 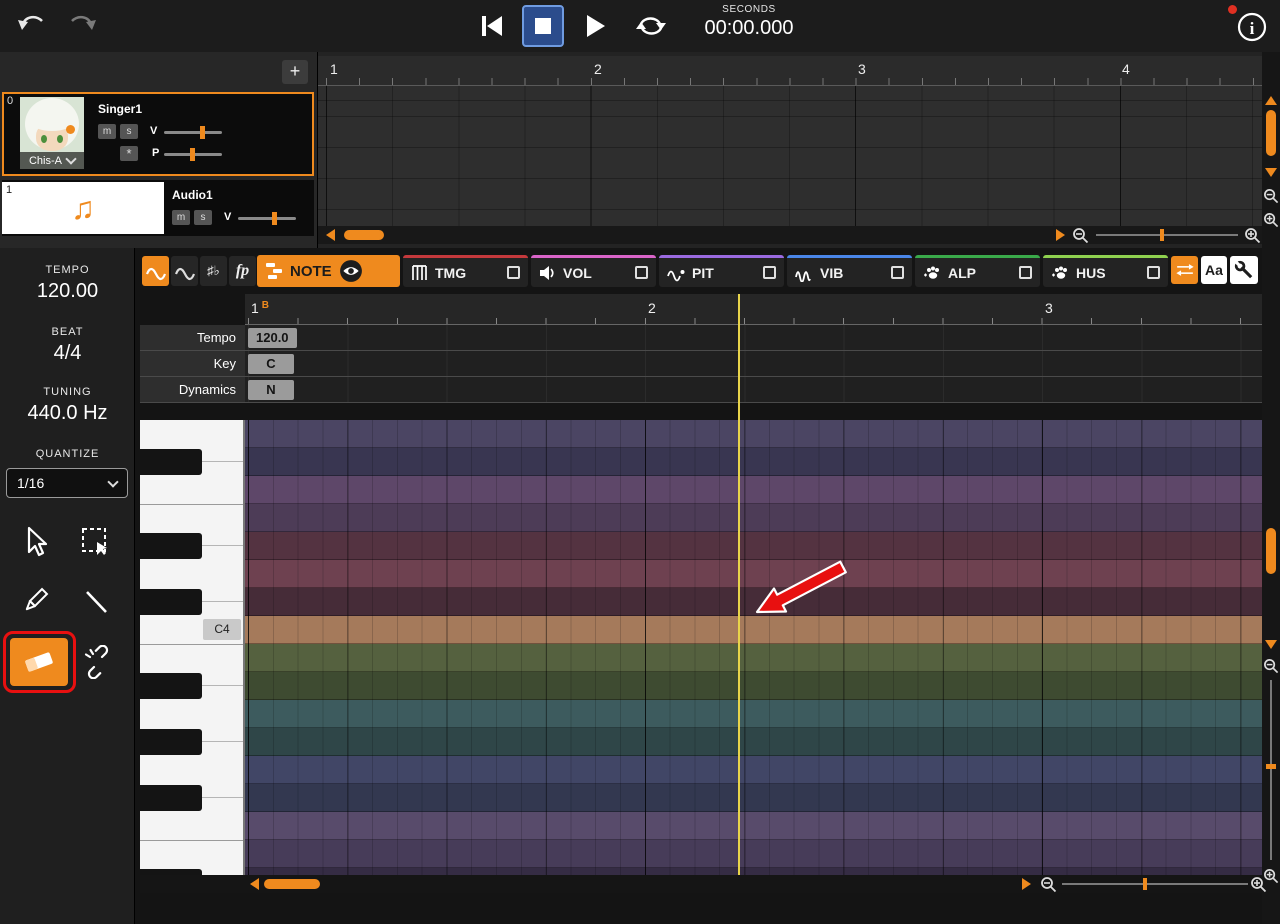 What do you see at coordinates (67, 353) in the screenshot?
I see `beat-value: 4/4` at bounding box center [67, 353].